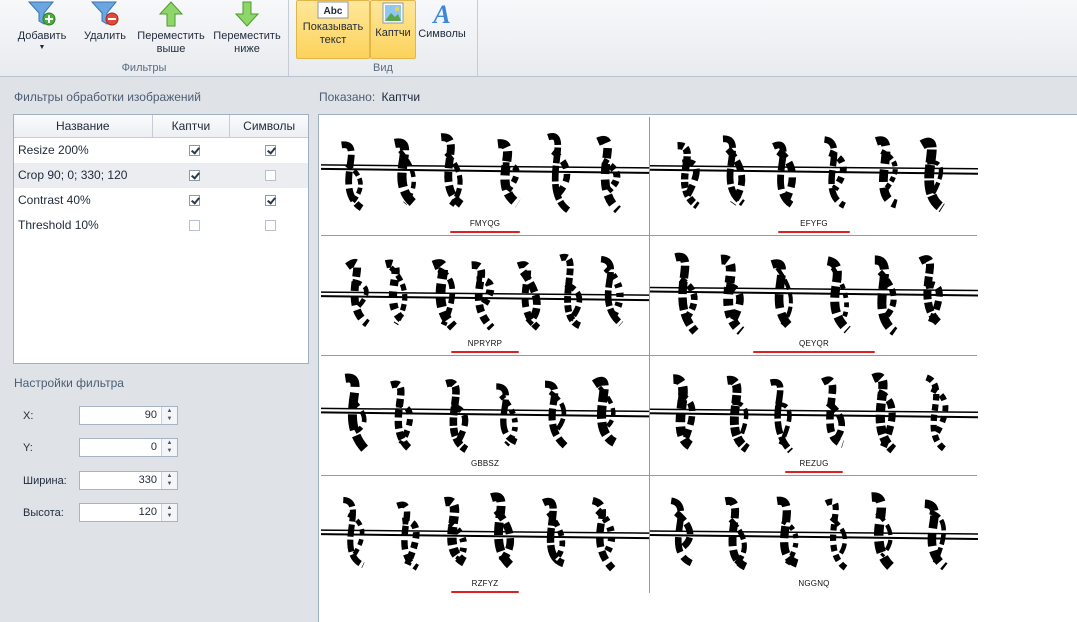 The height and width of the screenshot is (622, 1077). I want to click on add-filter-button: Добавить ▼, so click(42, 26).